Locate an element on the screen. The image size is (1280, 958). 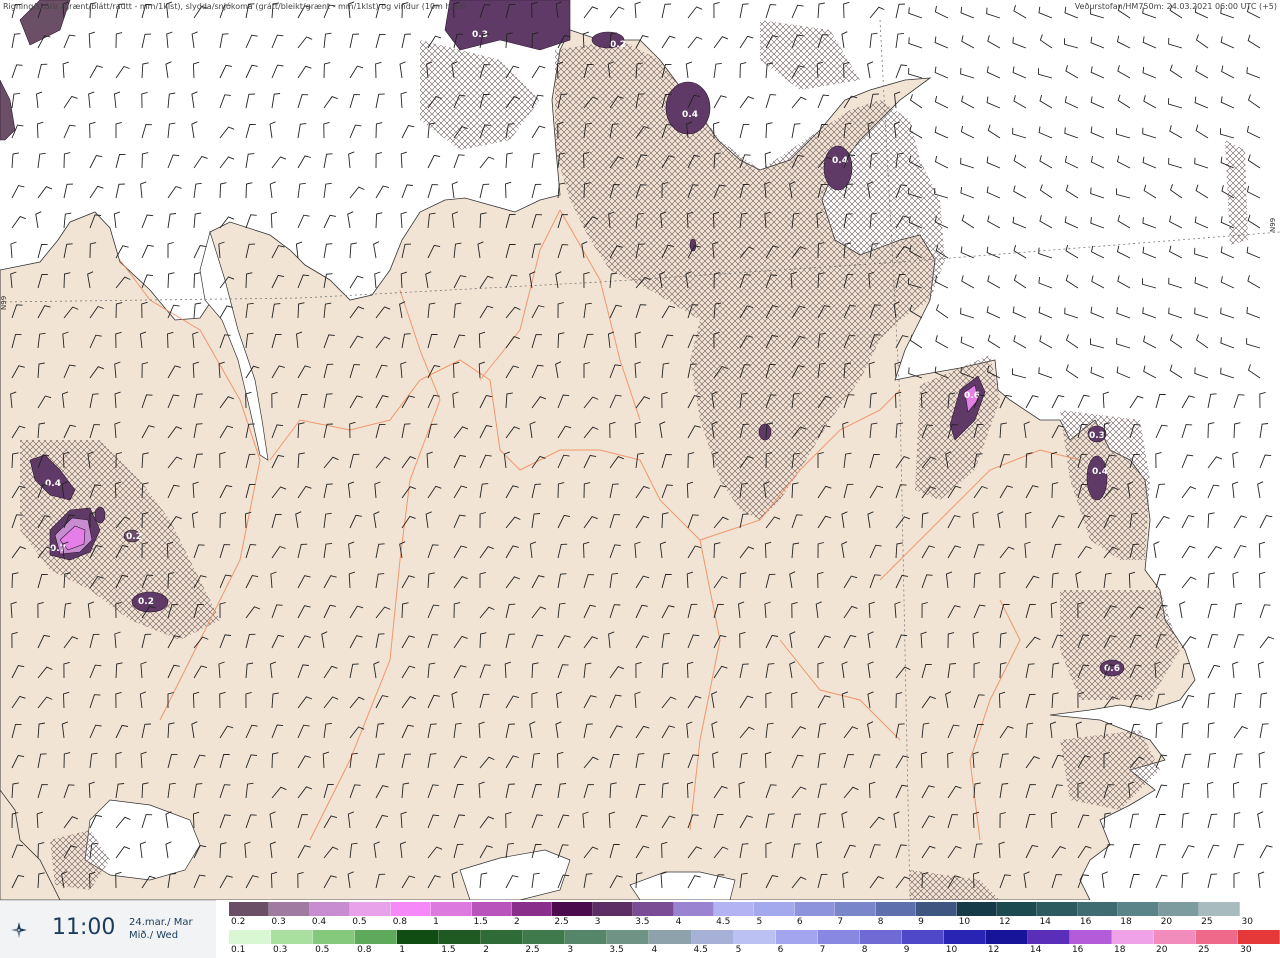
time-panel: 11:00 24.mar./ Mar Mið./ Wed is located at coordinates (108, 929).